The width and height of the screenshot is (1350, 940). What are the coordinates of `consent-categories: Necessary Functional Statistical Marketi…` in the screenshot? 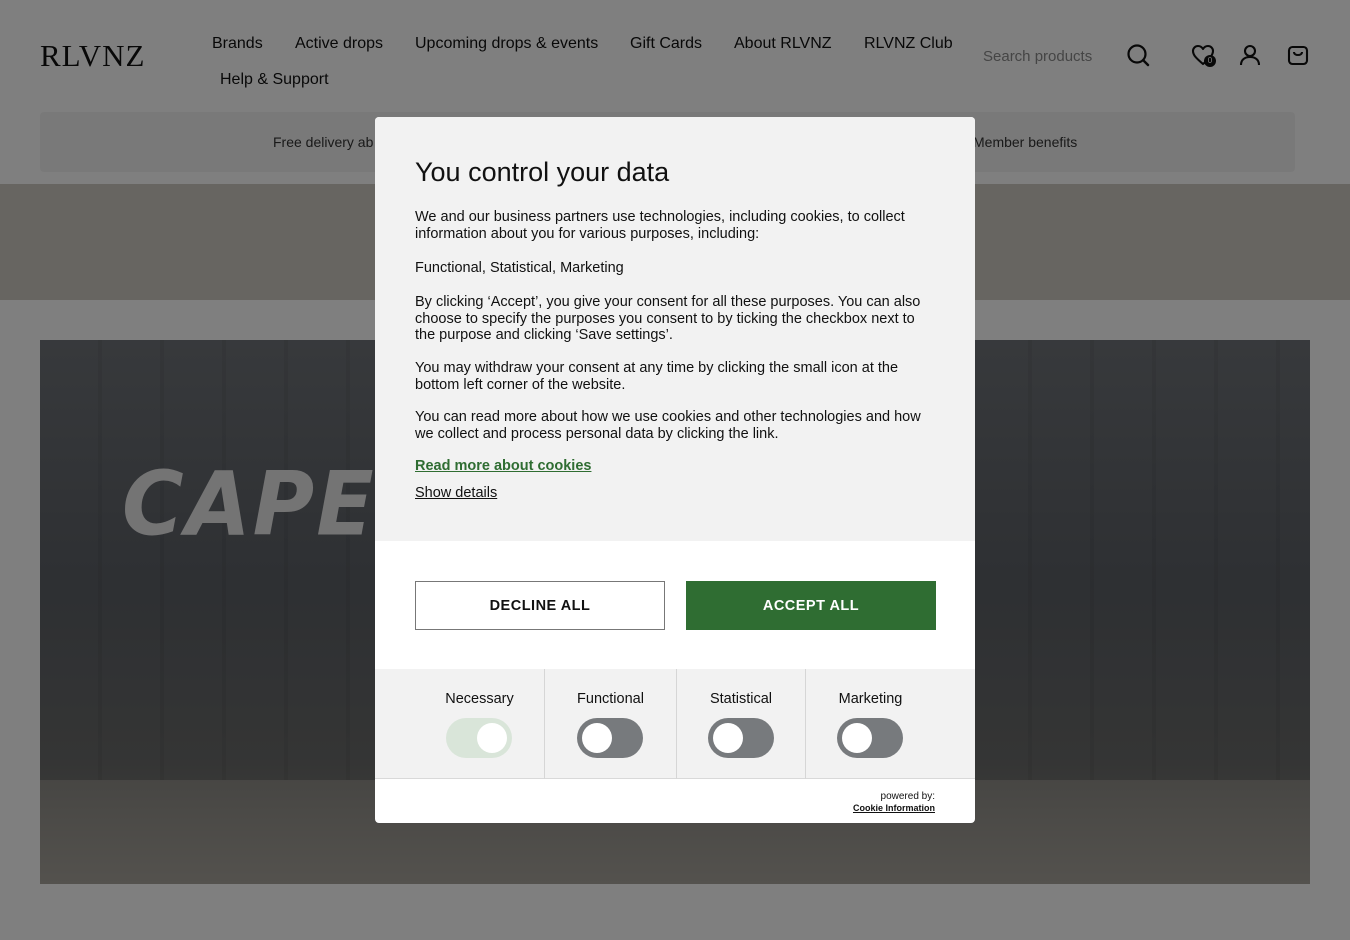 It's located at (675, 724).